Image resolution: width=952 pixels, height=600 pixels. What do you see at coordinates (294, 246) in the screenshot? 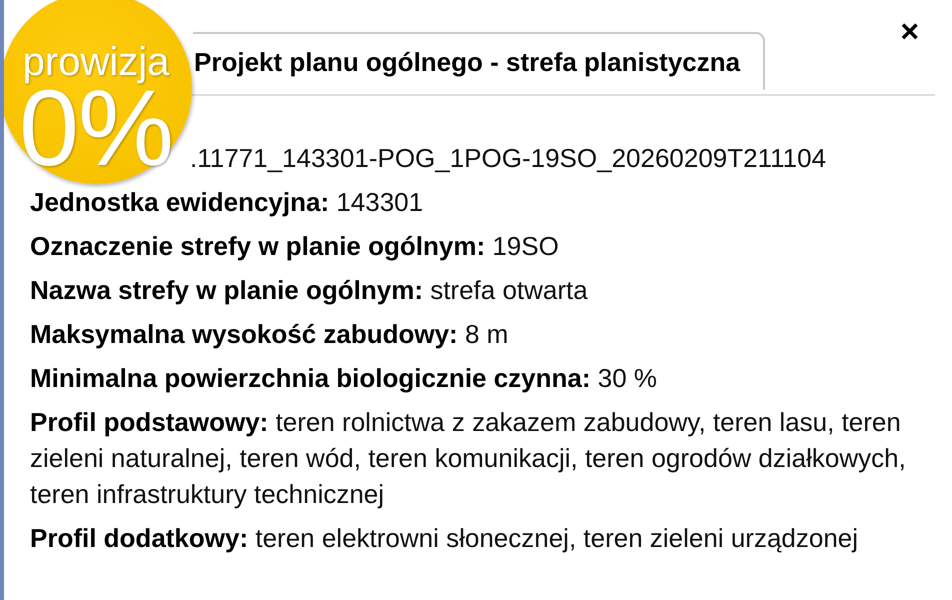
I see `attribute-text: Oznaczenie strefy w planie ogólnym: 19SO` at bounding box center [294, 246].